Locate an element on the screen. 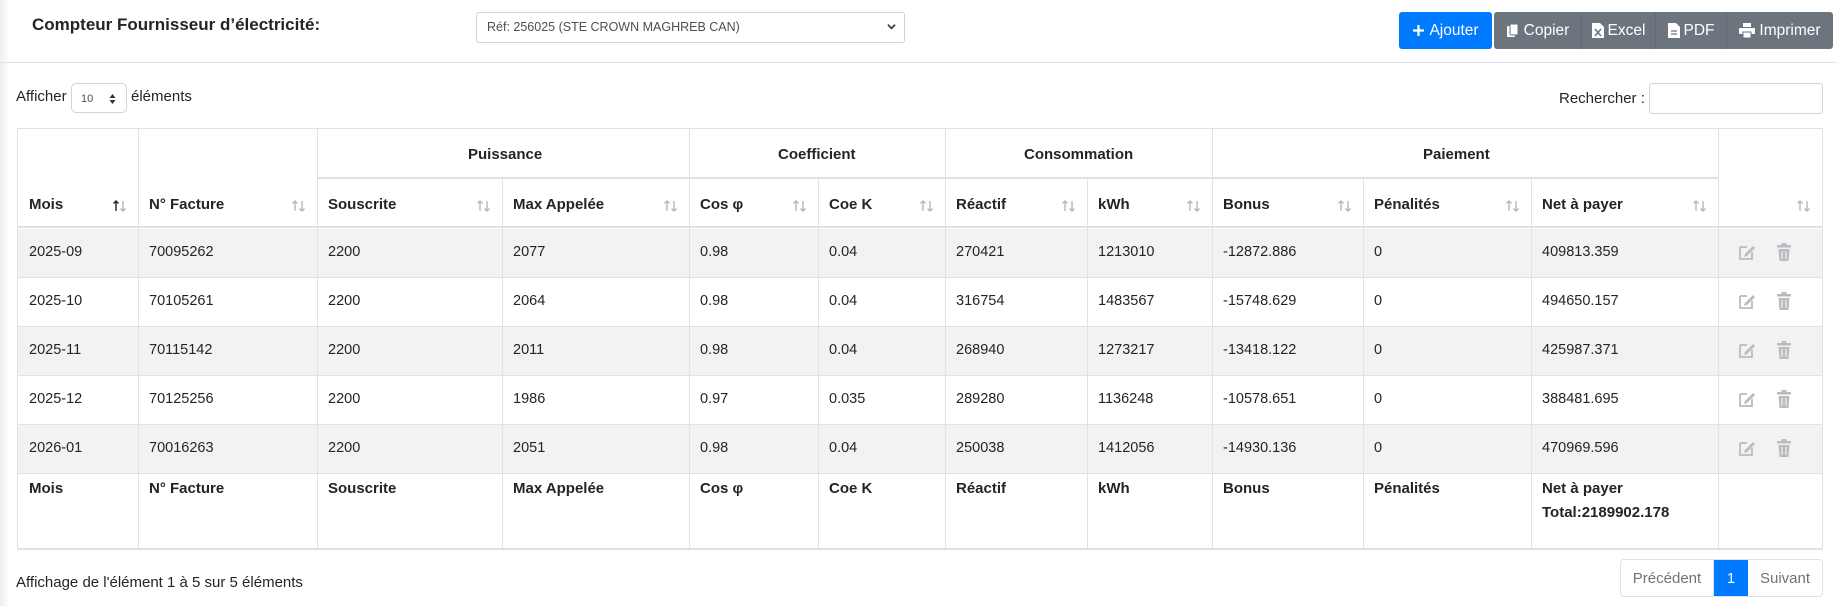 The image size is (1837, 606). add-button-label: Ajouter is located at coordinates (1454, 30).